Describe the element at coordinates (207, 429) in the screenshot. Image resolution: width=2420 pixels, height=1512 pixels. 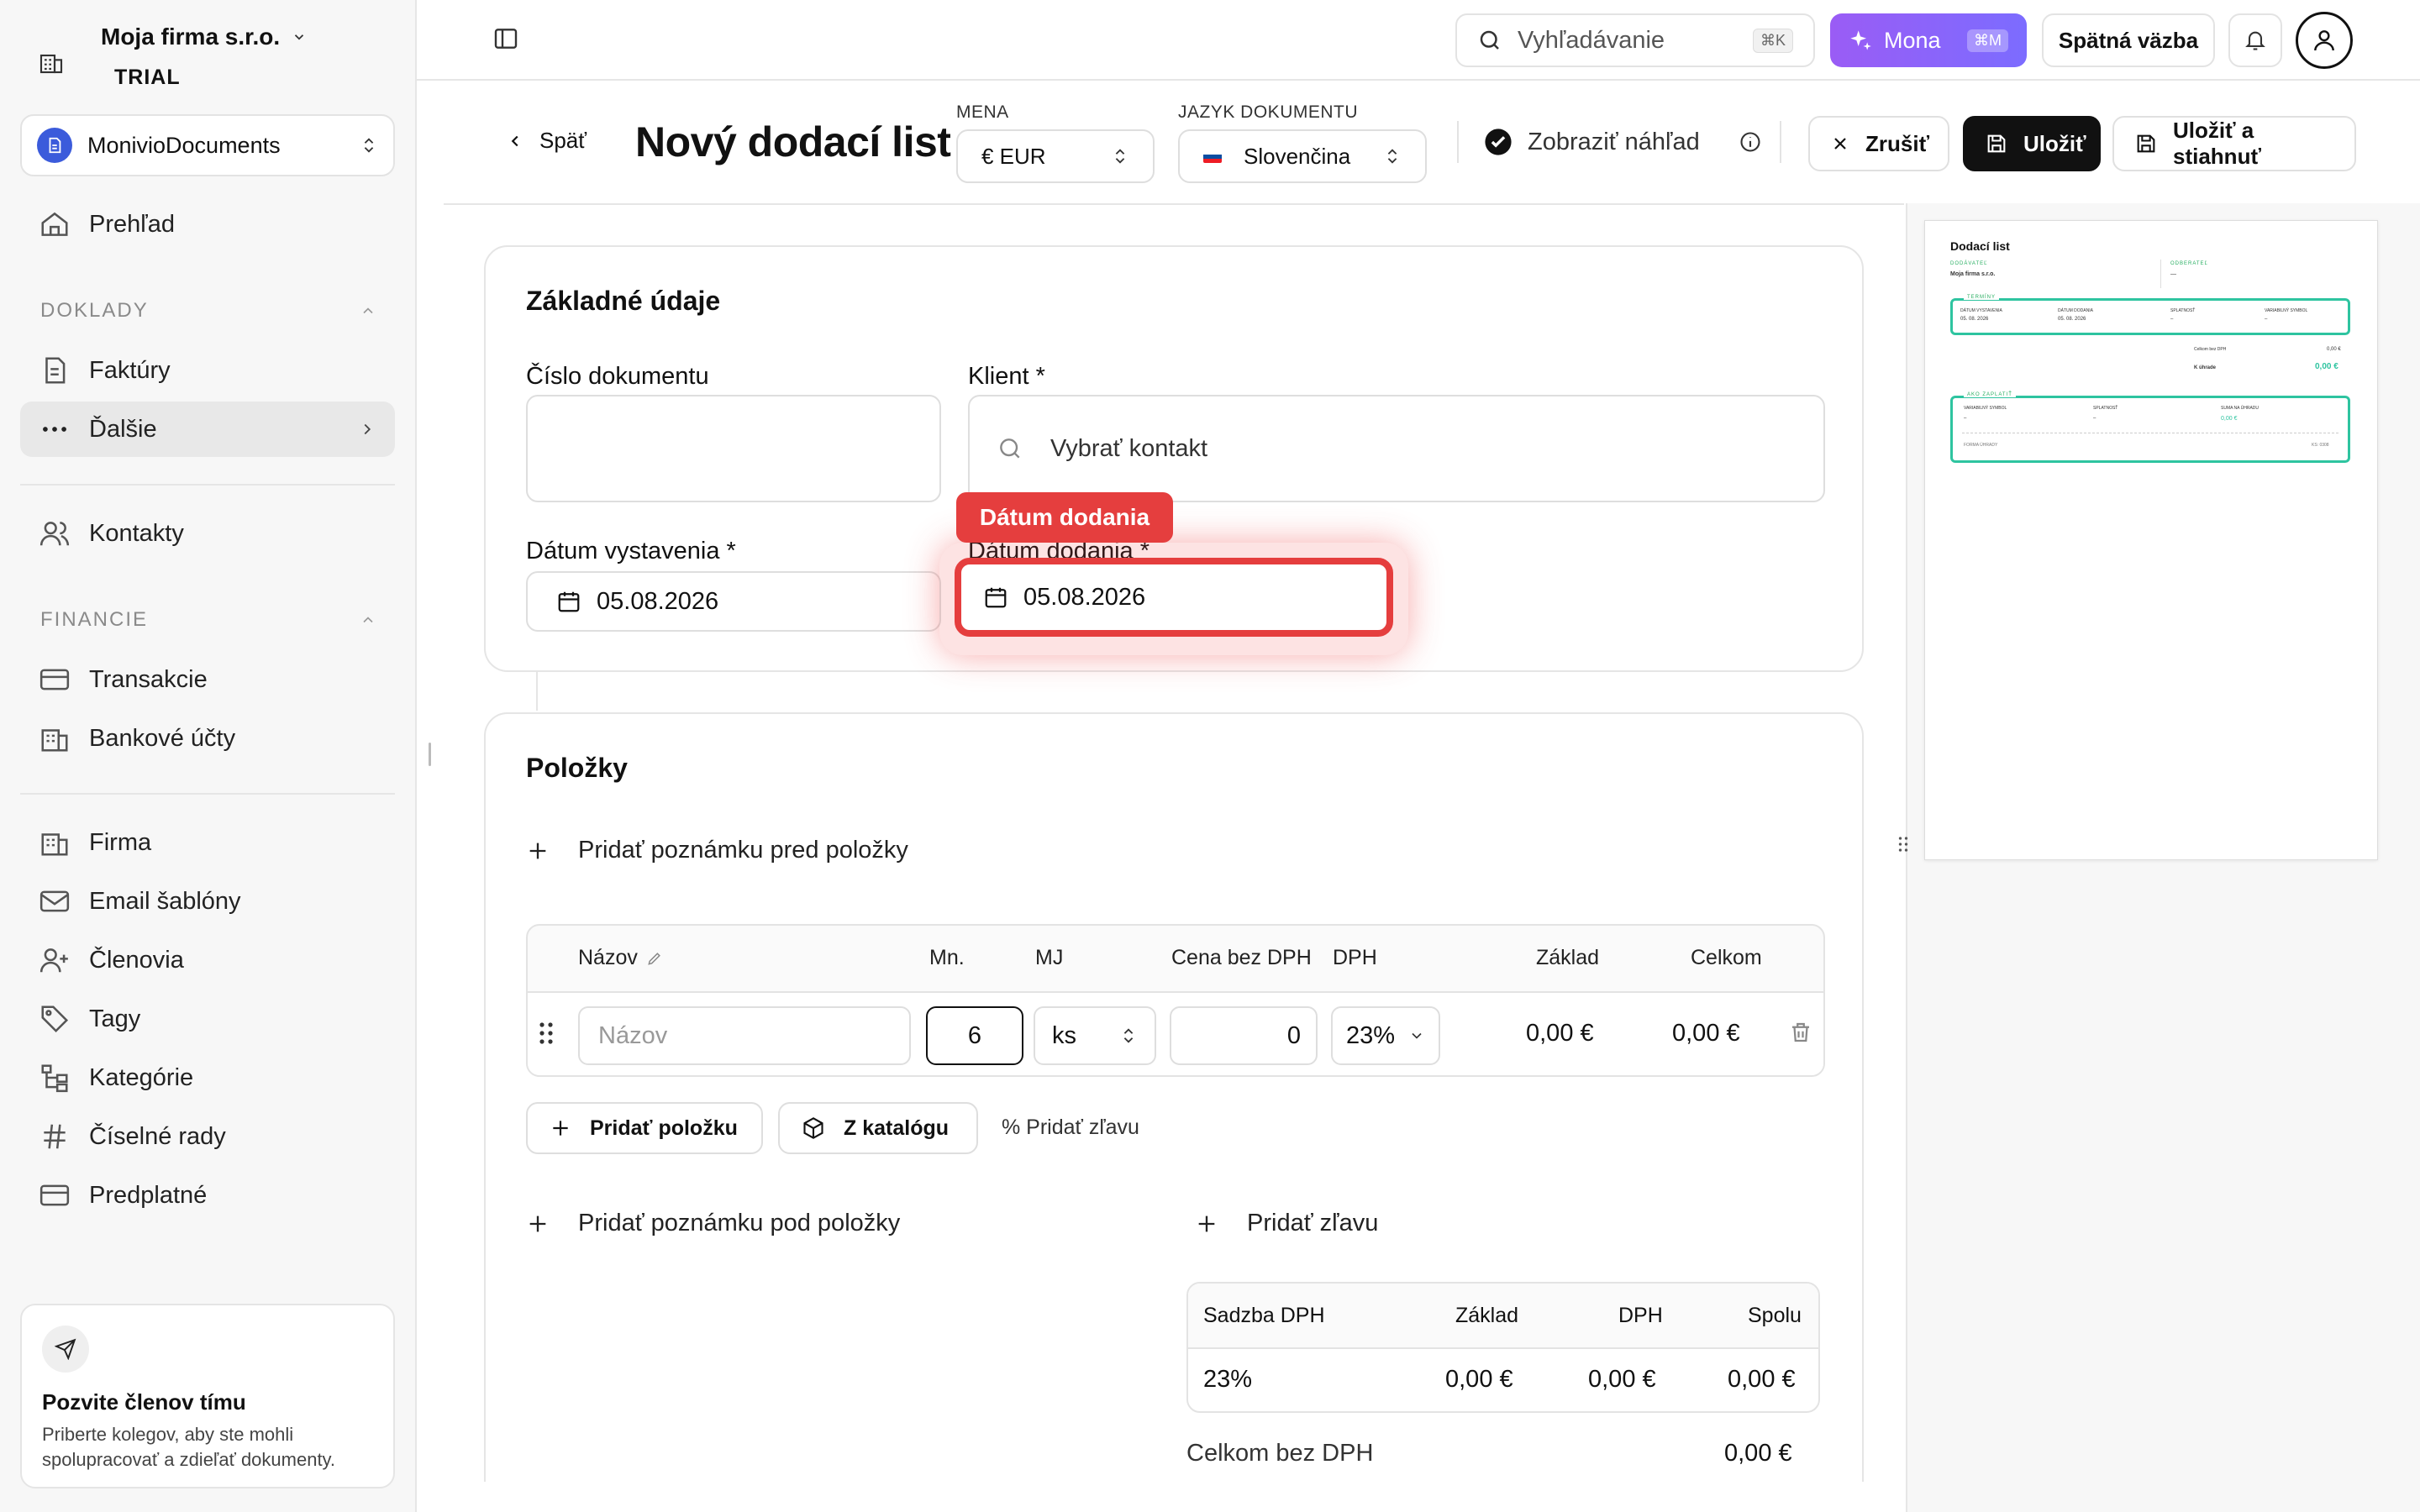
I see `sidebar-item-more: Ďalšie` at that location.